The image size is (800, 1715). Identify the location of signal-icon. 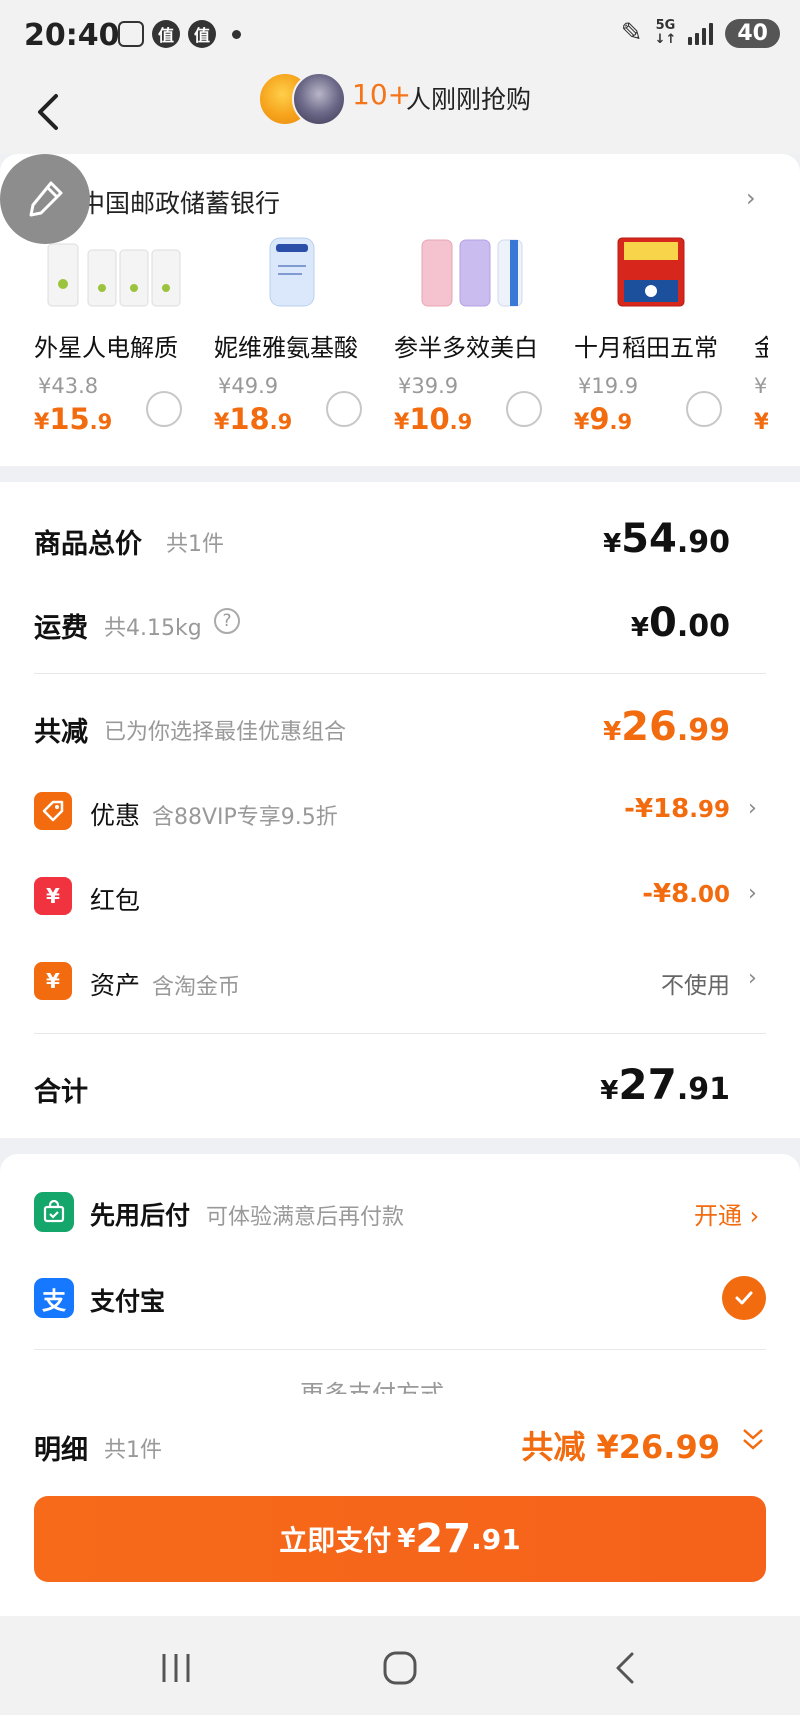
(701, 33).